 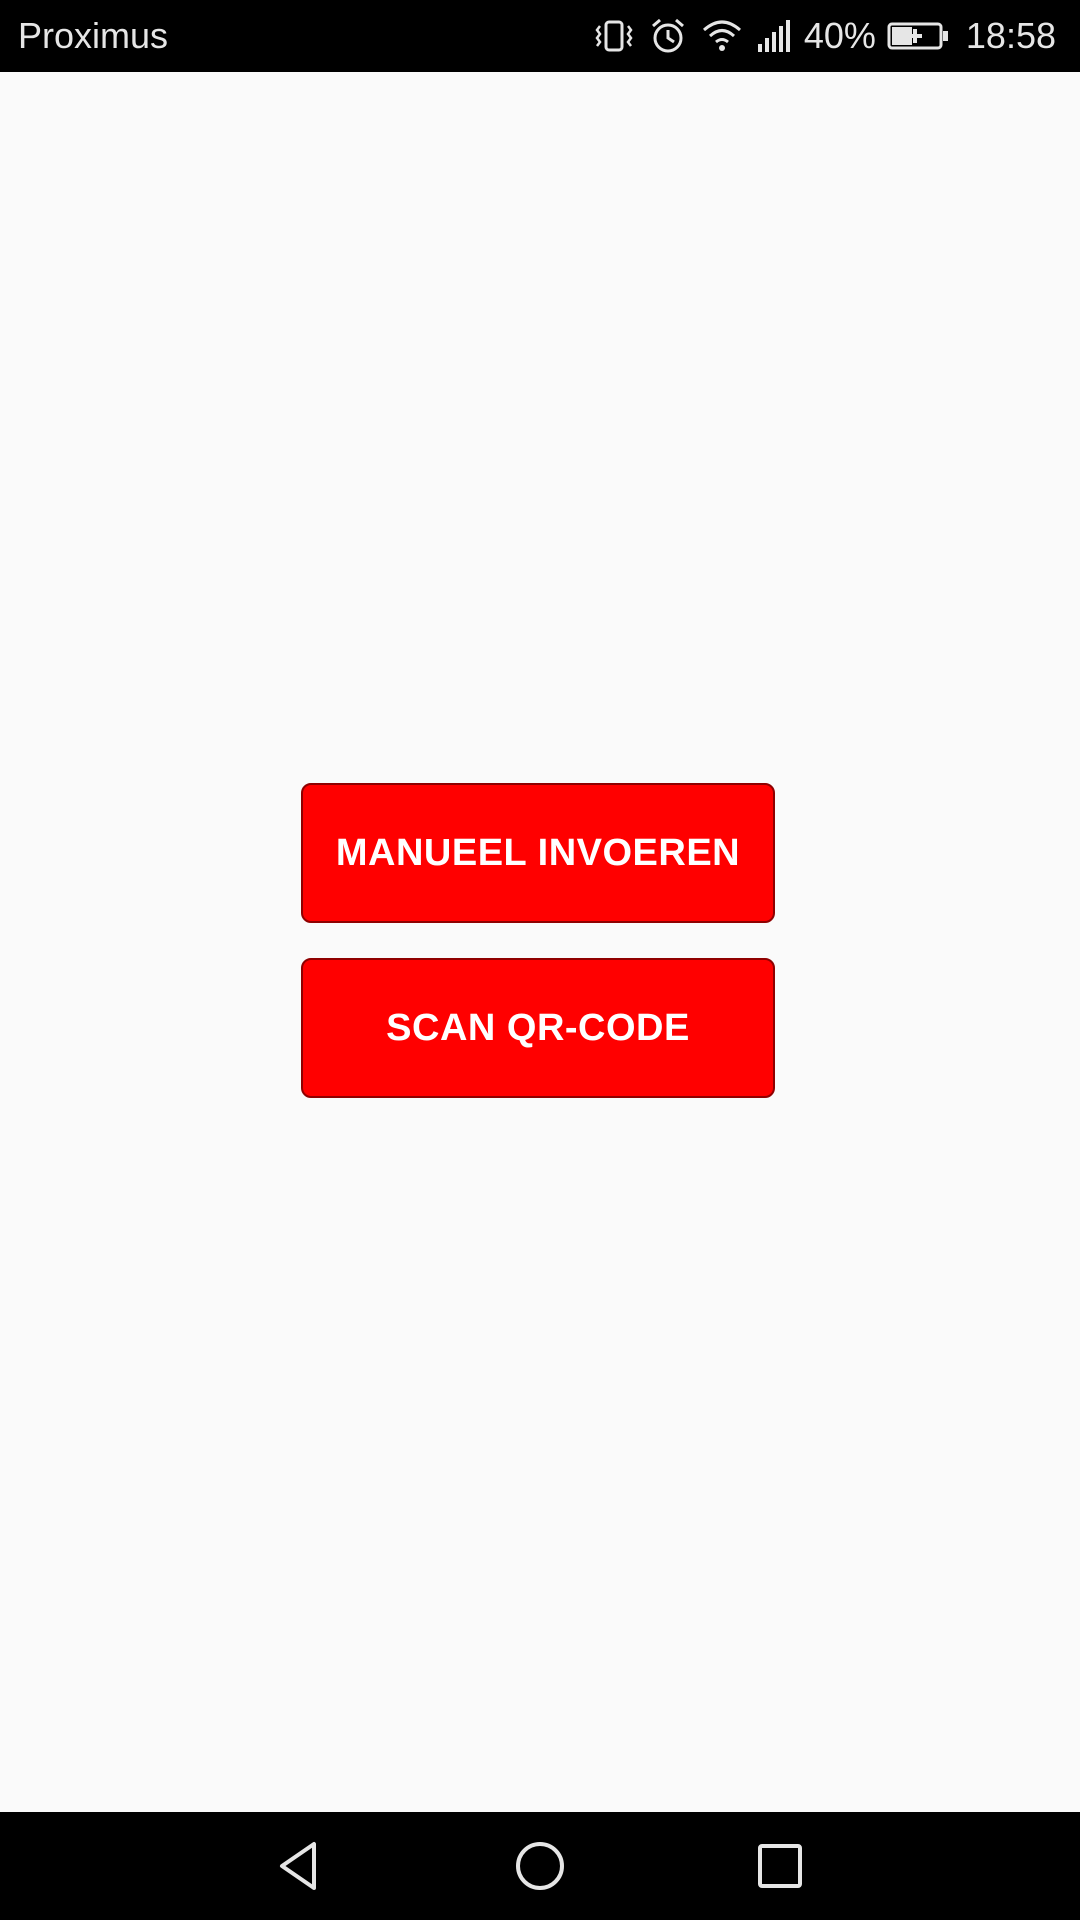 I want to click on cellular-signal-icon, so click(x=774, y=36).